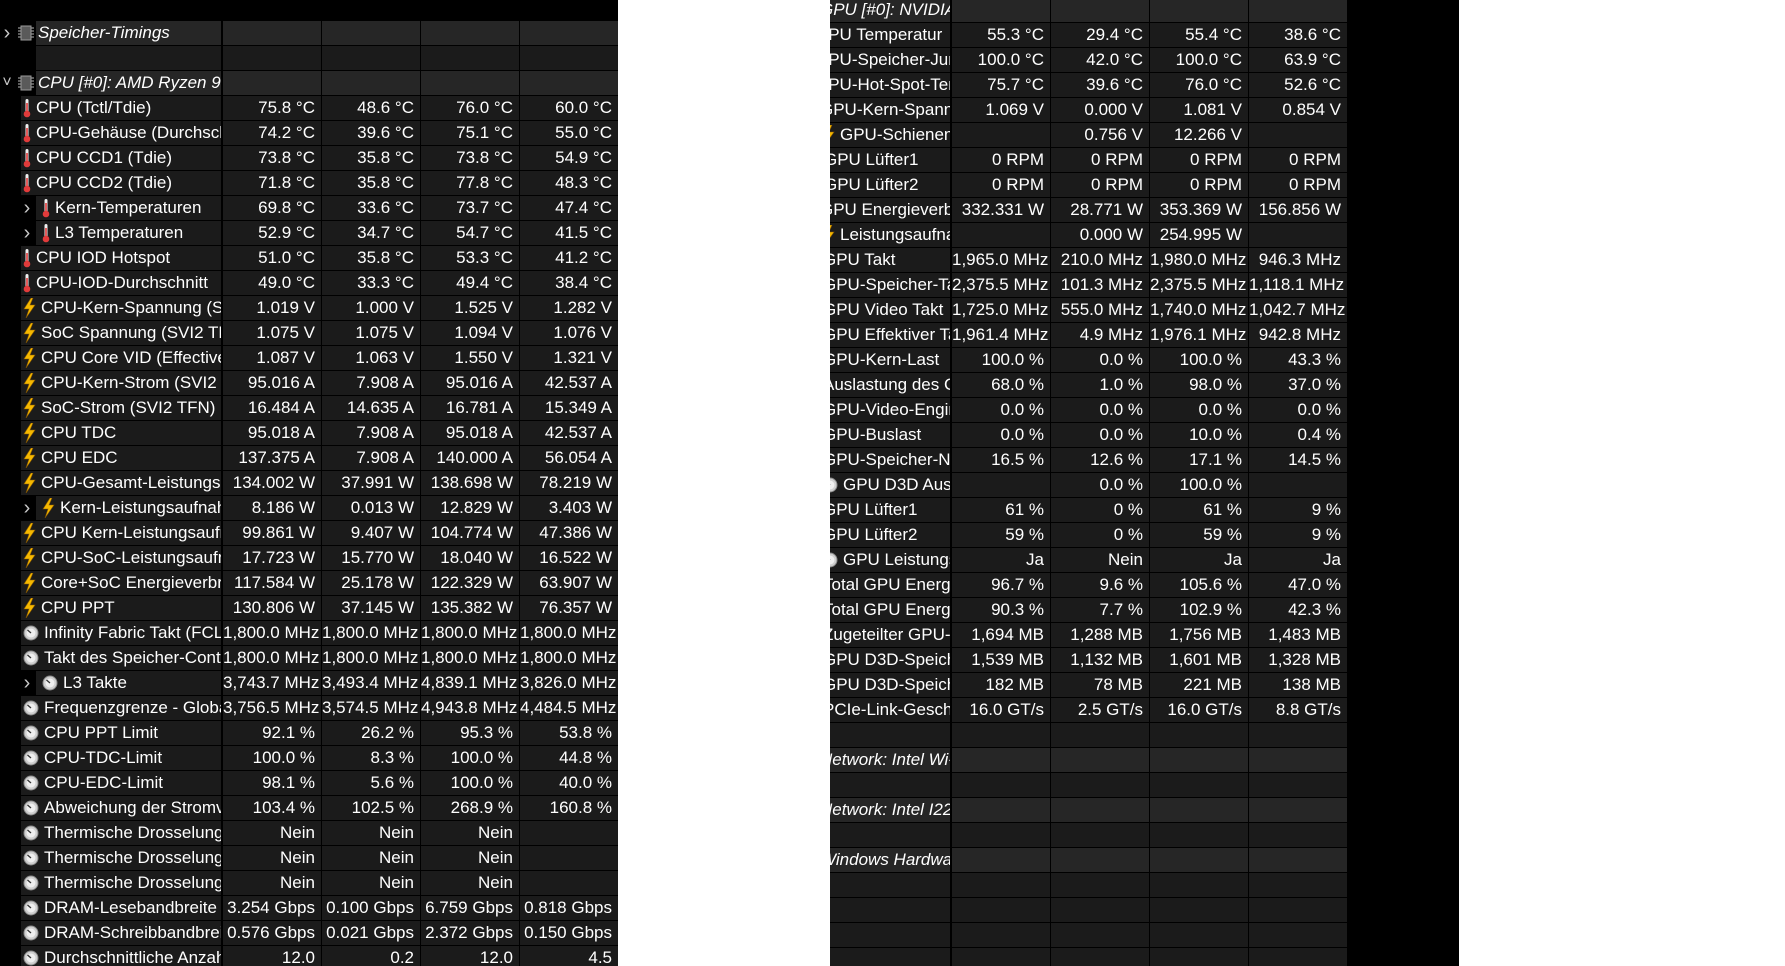 The height and width of the screenshot is (966, 1785). I want to click on sensor-label: GPU D3D Auslastungen, so click(896, 484).